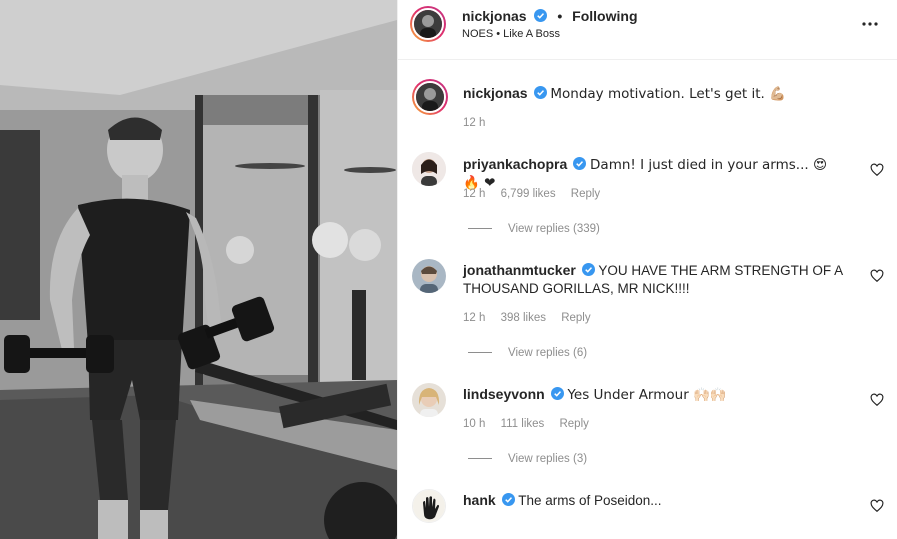 This screenshot has width=897, height=539. I want to click on hand-print-avatar-image, so click(429, 506).